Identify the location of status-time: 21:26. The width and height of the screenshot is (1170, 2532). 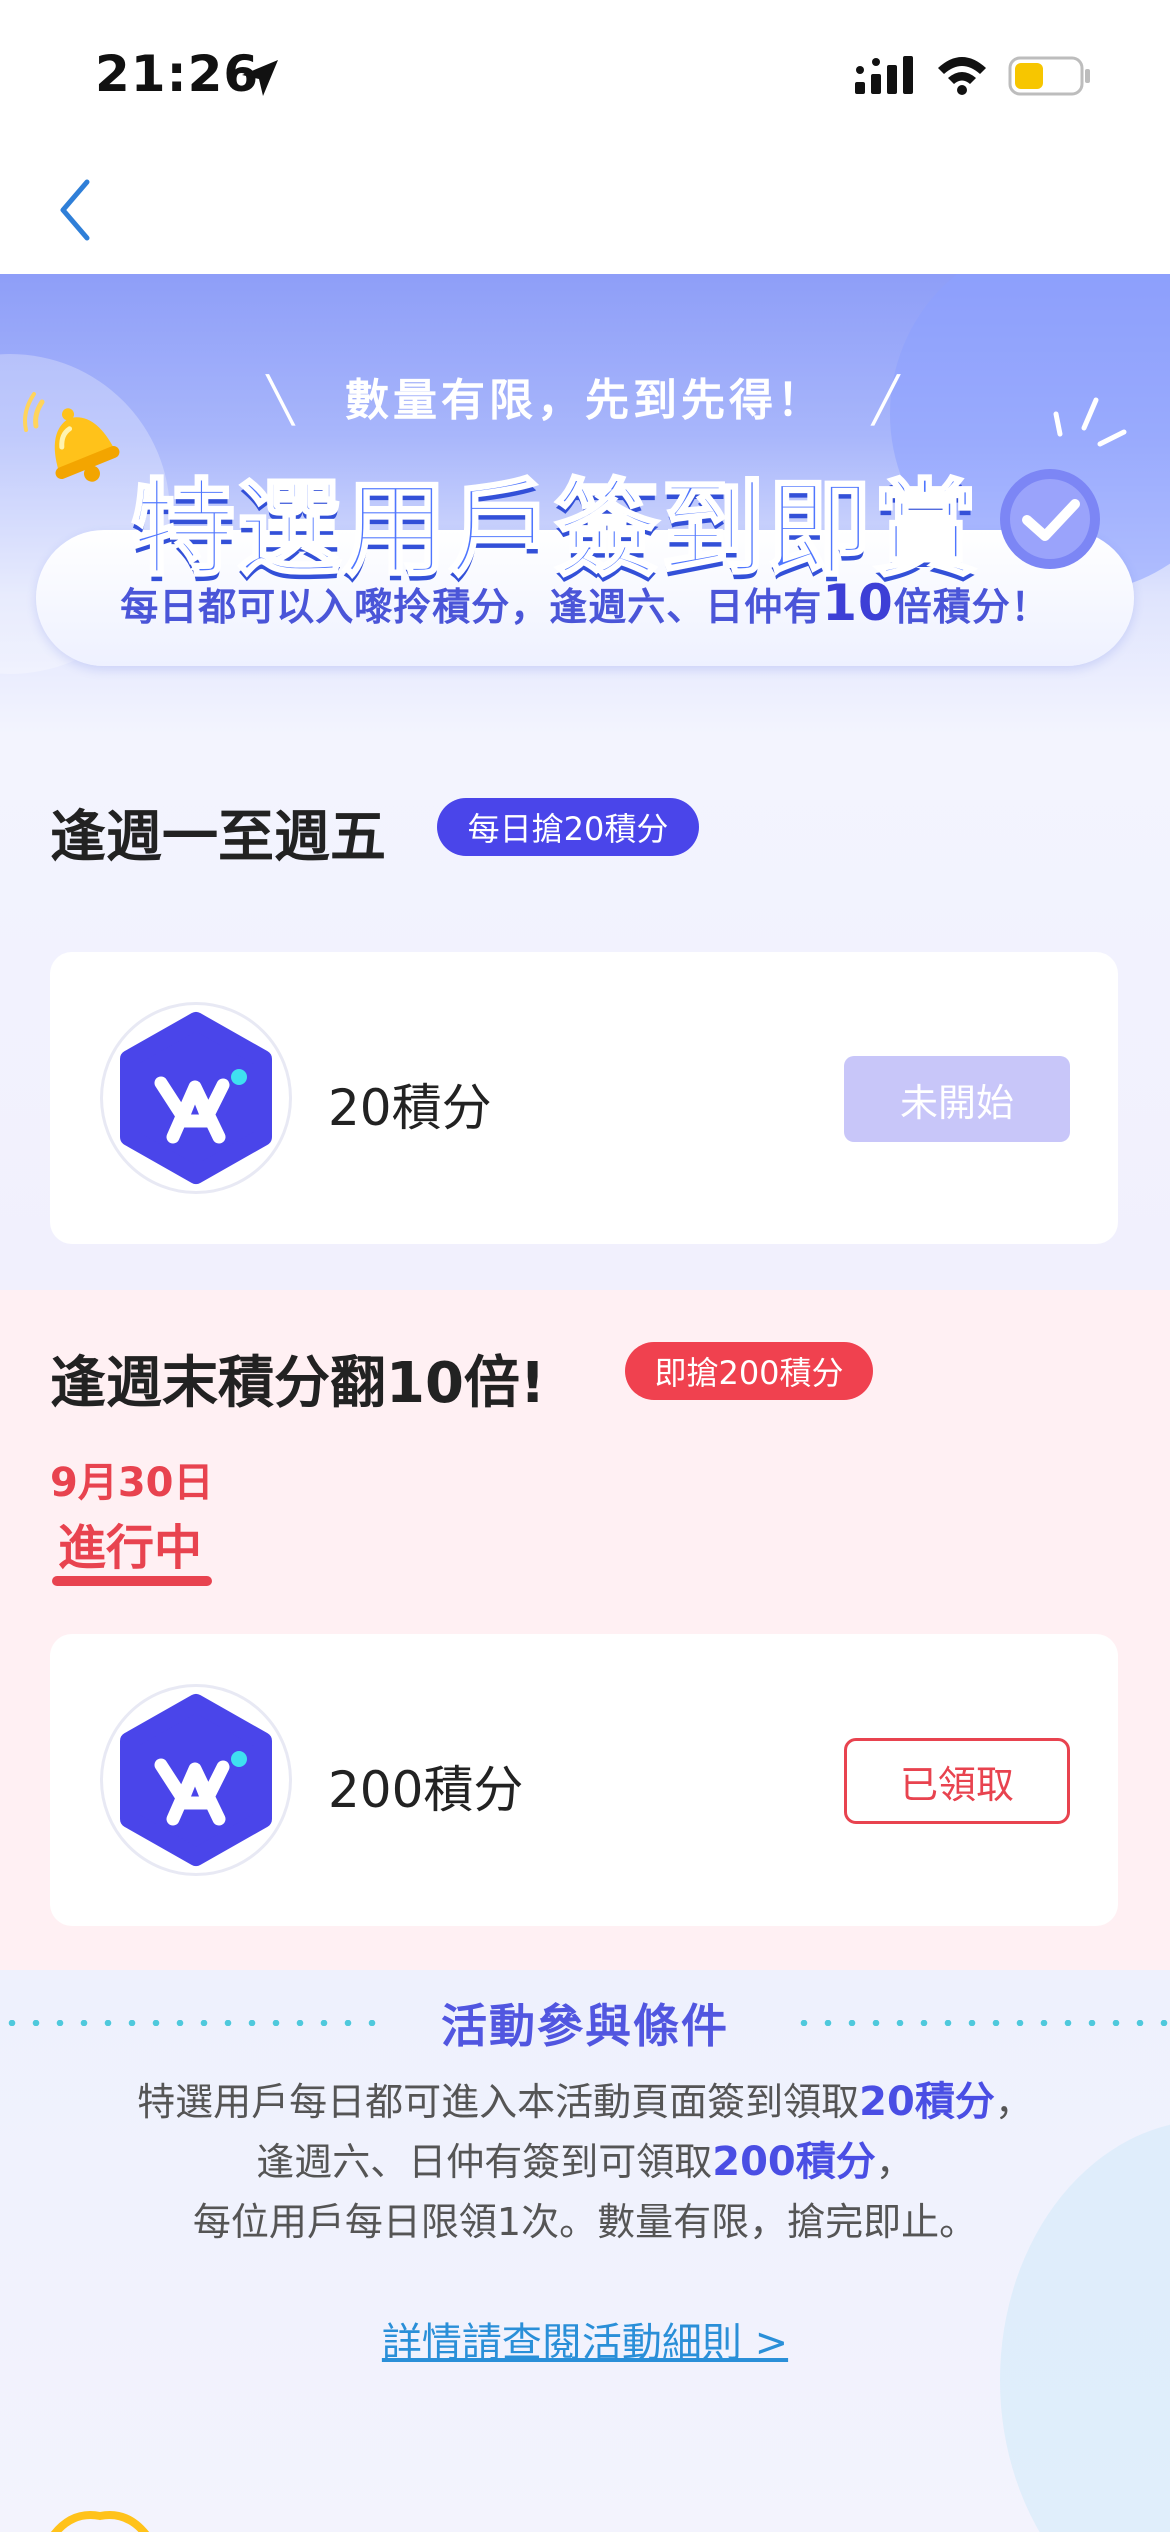
(177, 74).